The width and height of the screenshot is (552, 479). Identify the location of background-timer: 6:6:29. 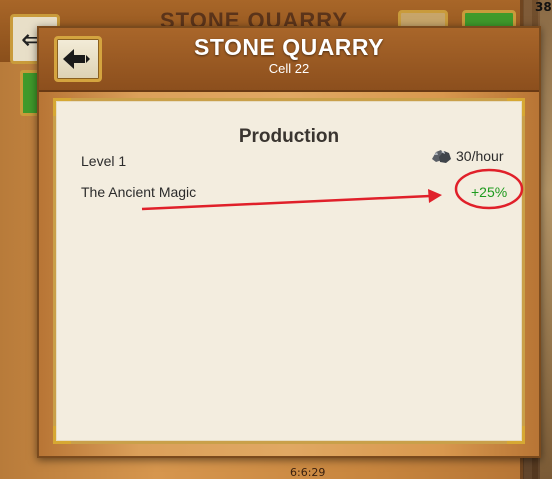
(308, 472).